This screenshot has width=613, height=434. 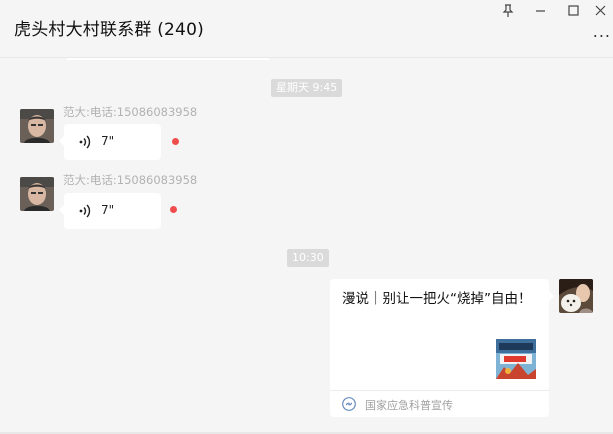 I want to click on article-title: 漫说｜别让一把火“烧掉”自由！, so click(x=437, y=299).